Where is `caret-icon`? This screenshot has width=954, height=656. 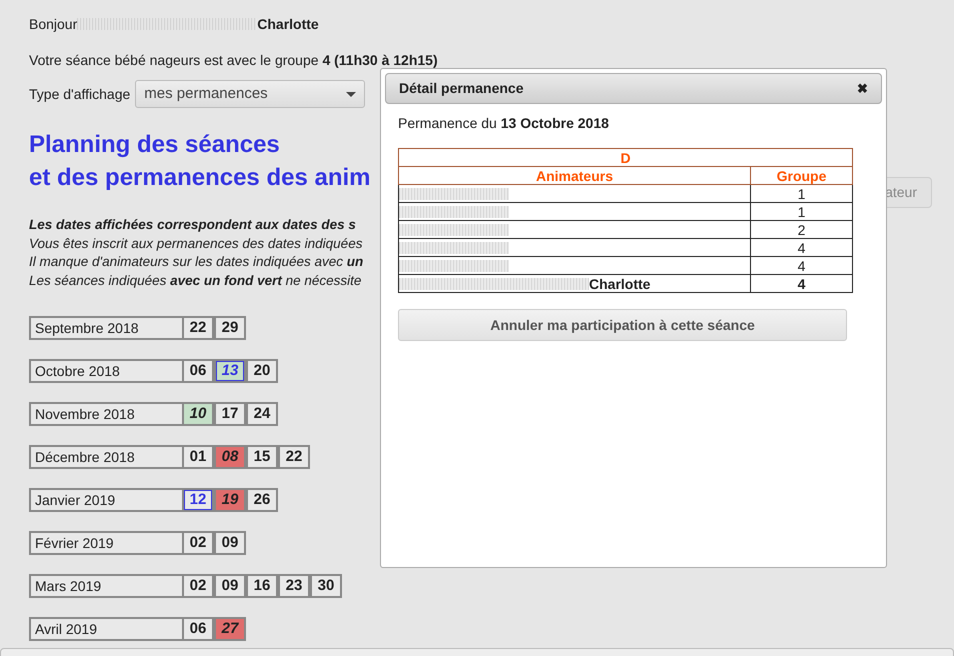
caret-icon is located at coordinates (351, 94).